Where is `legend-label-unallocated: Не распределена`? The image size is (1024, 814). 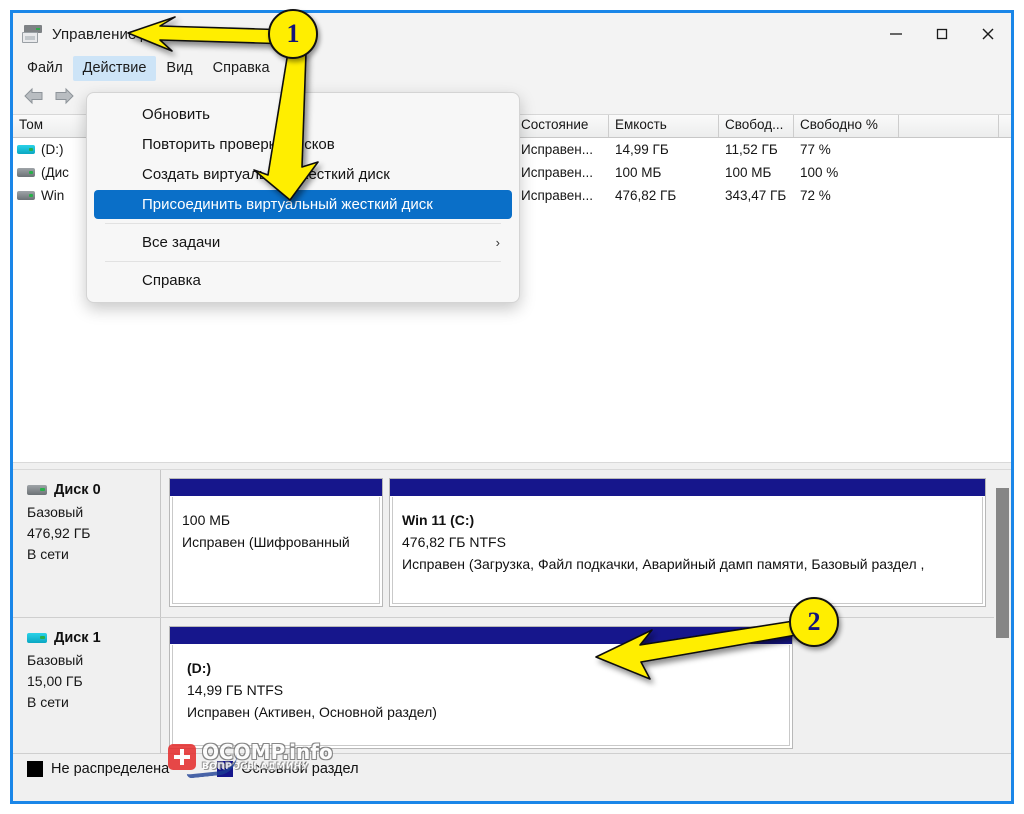 legend-label-unallocated: Не распределена is located at coordinates (110, 769).